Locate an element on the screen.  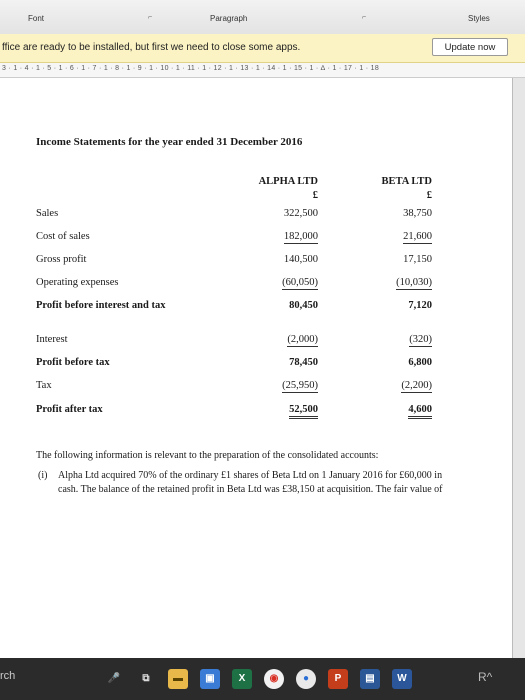
vertical-scrollbar is located at coordinates (519, 368).